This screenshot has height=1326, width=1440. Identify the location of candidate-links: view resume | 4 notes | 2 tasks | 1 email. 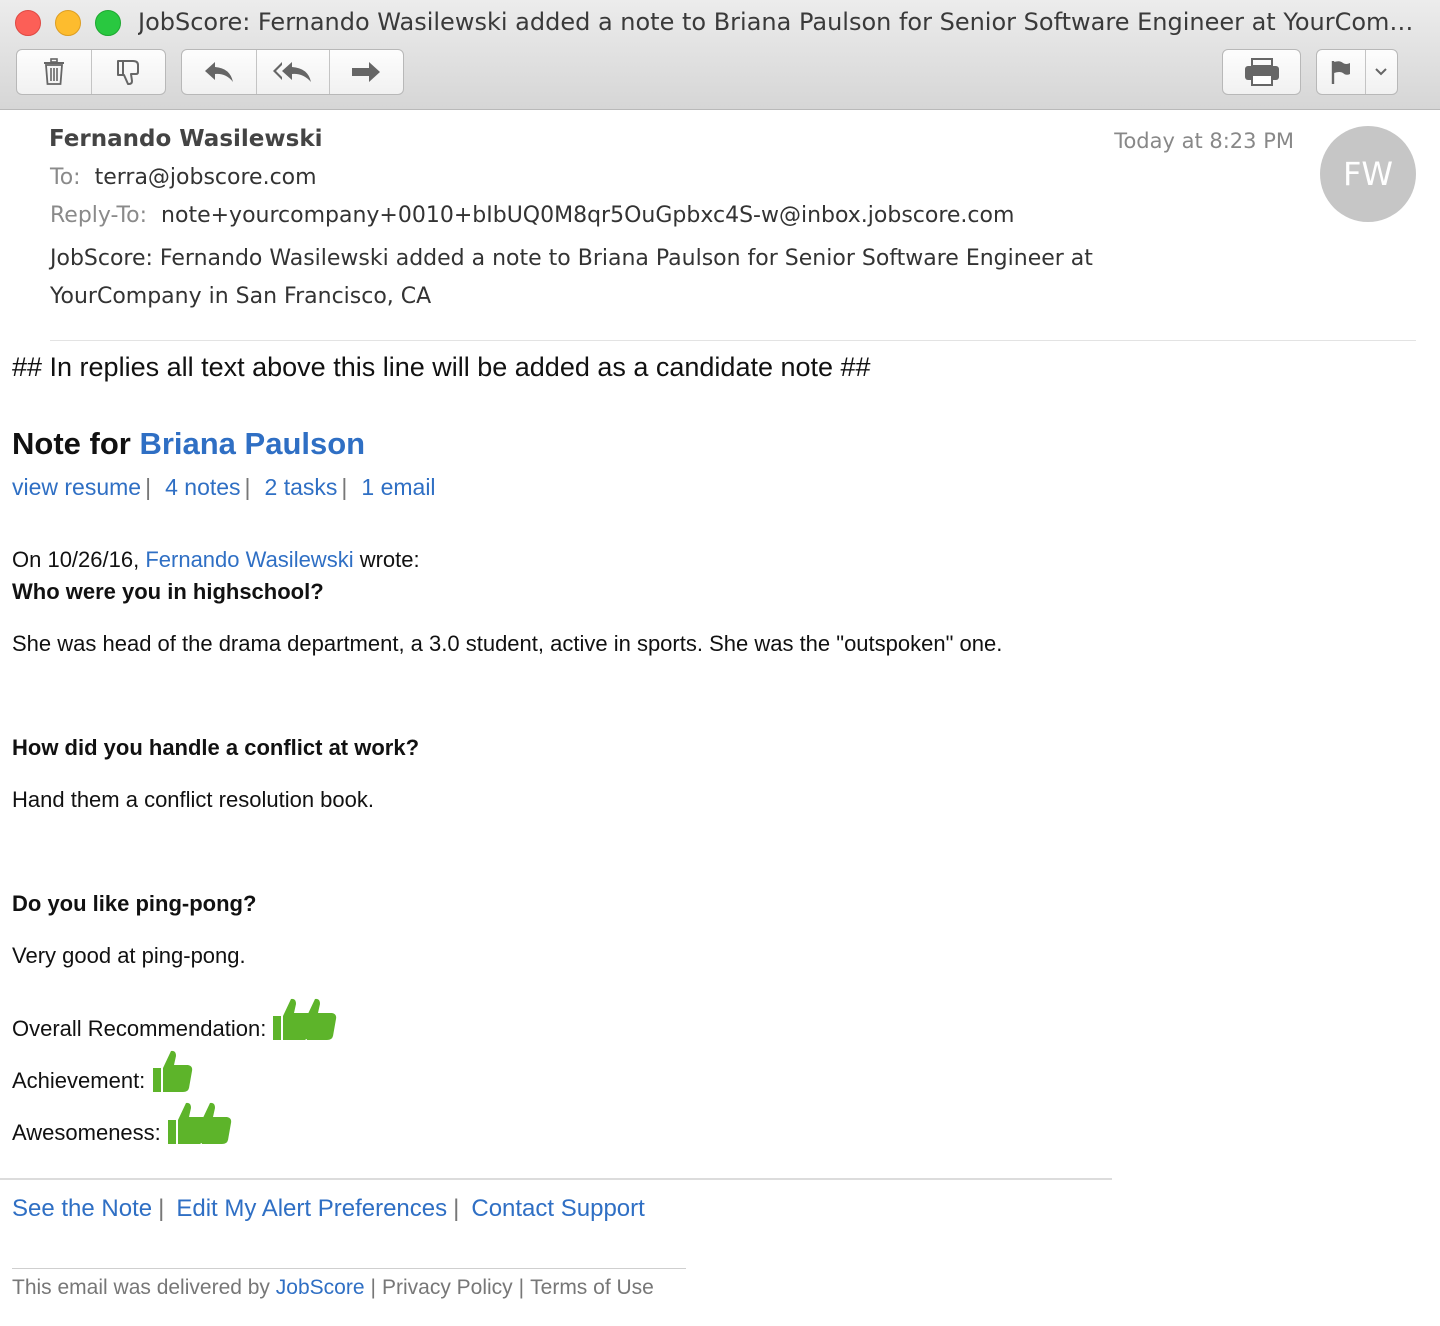
(226, 487).